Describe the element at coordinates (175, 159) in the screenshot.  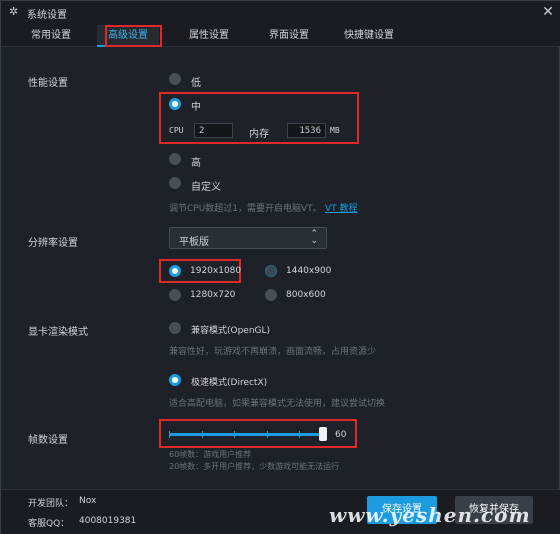
I see `radio-performance-high` at that location.